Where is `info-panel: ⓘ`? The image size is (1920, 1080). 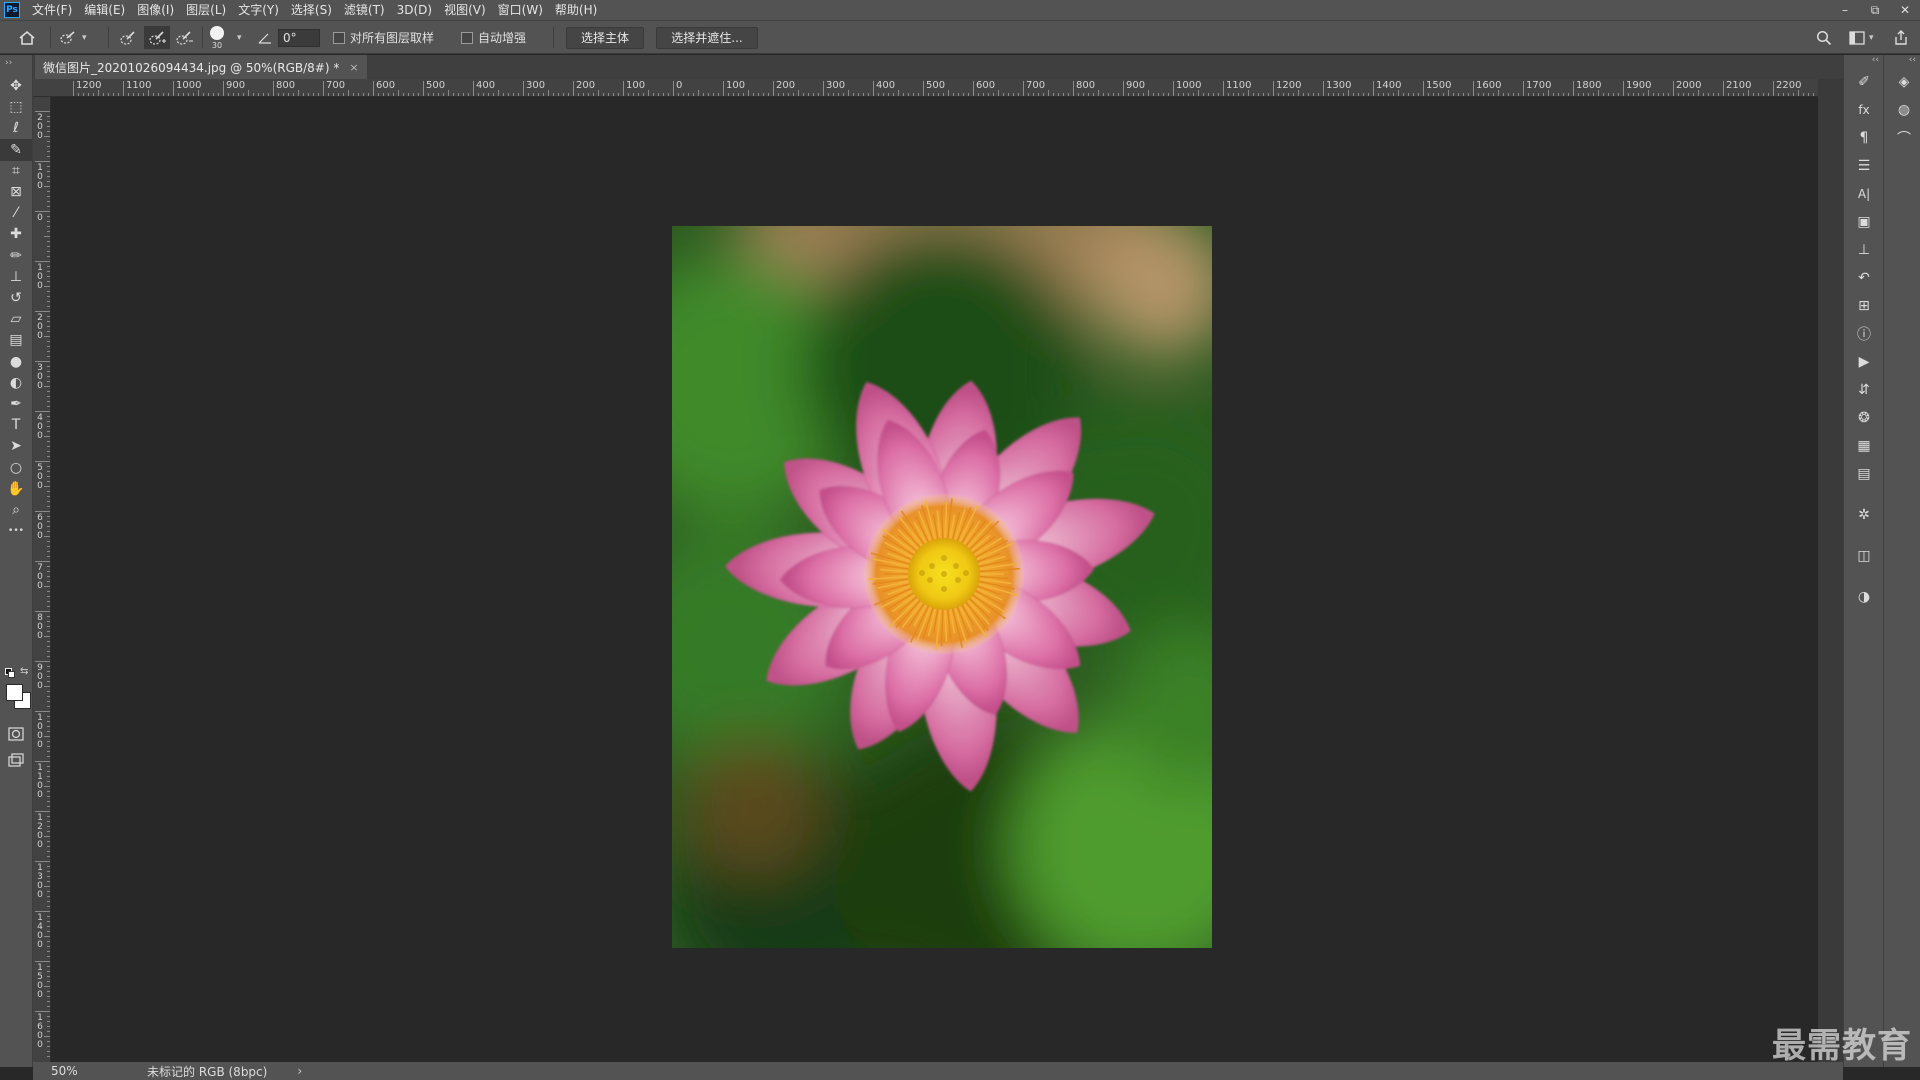 info-panel: ⓘ is located at coordinates (1864, 334).